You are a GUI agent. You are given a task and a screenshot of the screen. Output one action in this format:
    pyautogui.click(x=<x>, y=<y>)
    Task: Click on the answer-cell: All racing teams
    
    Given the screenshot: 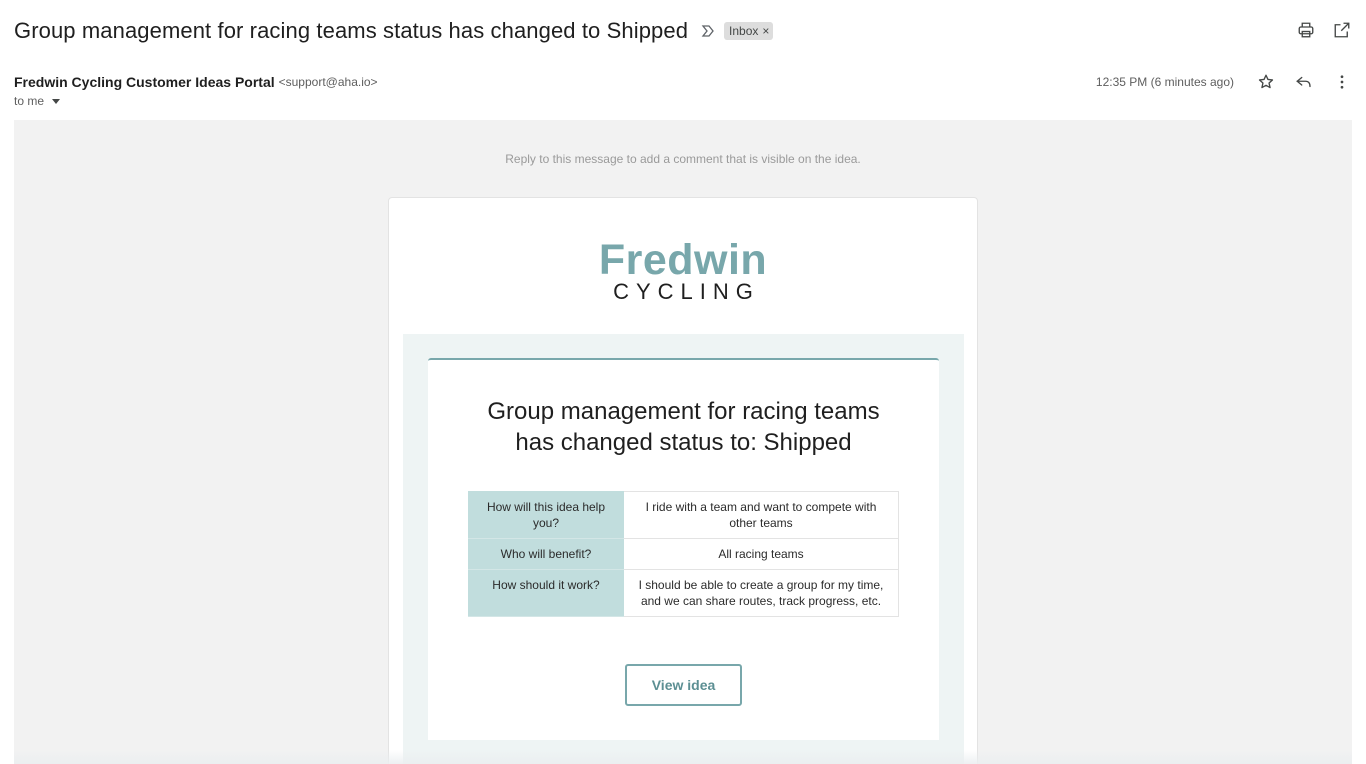 What is the action you would take?
    pyautogui.click(x=761, y=554)
    